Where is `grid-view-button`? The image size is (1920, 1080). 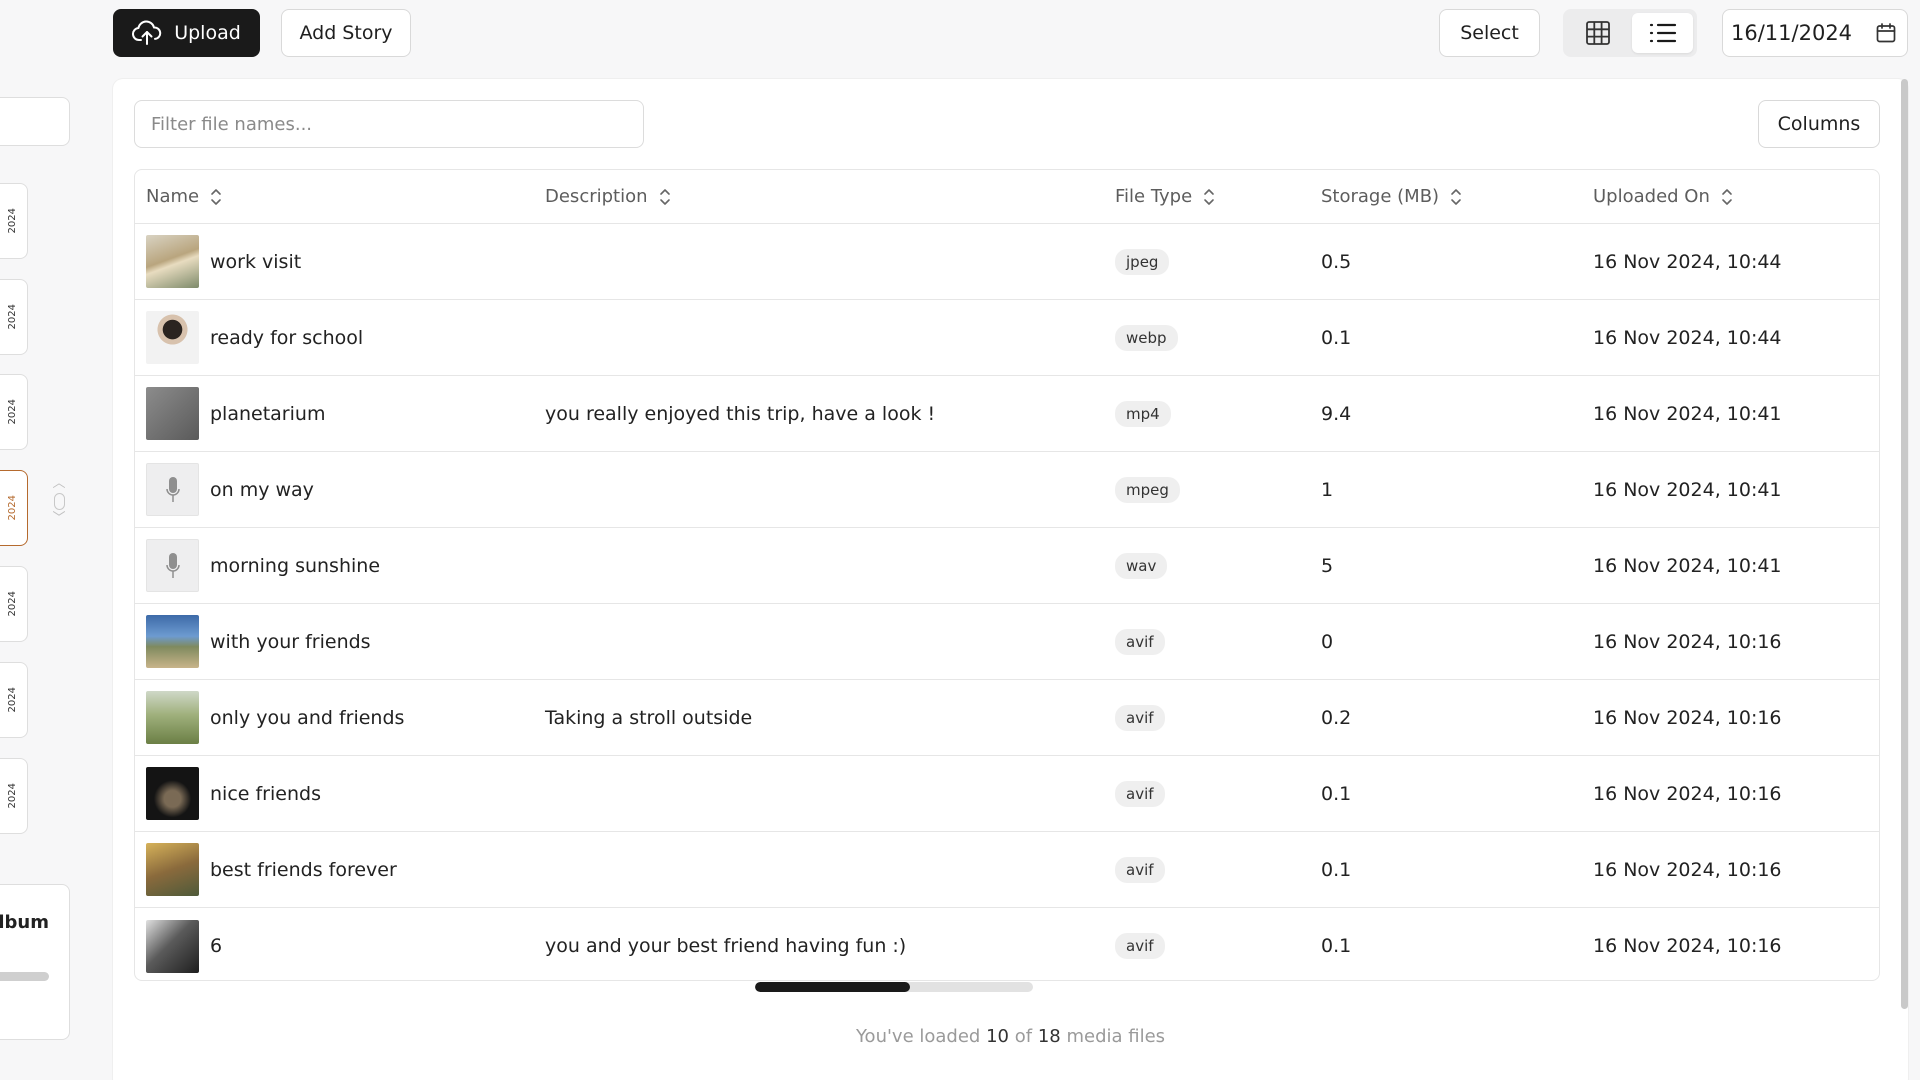 grid-view-button is located at coordinates (1597, 33).